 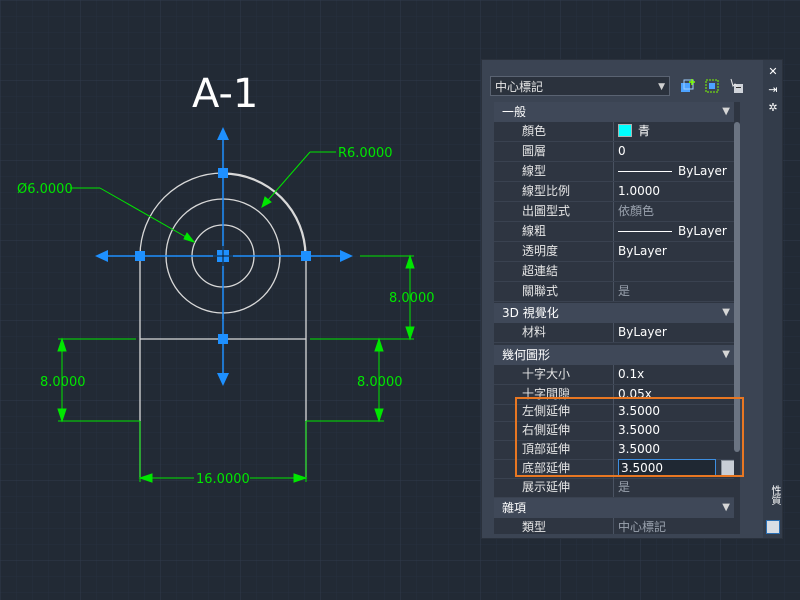 I want to click on object-type-value: 中心標記, so click(x=519, y=87).